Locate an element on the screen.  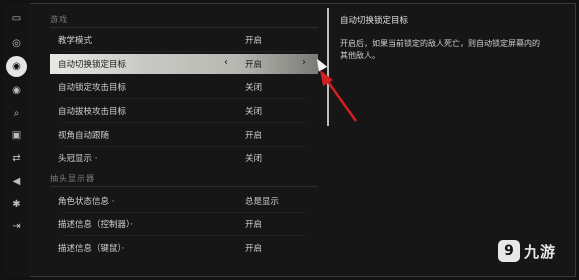
annotation-arrow is located at coordinates (339, 96).